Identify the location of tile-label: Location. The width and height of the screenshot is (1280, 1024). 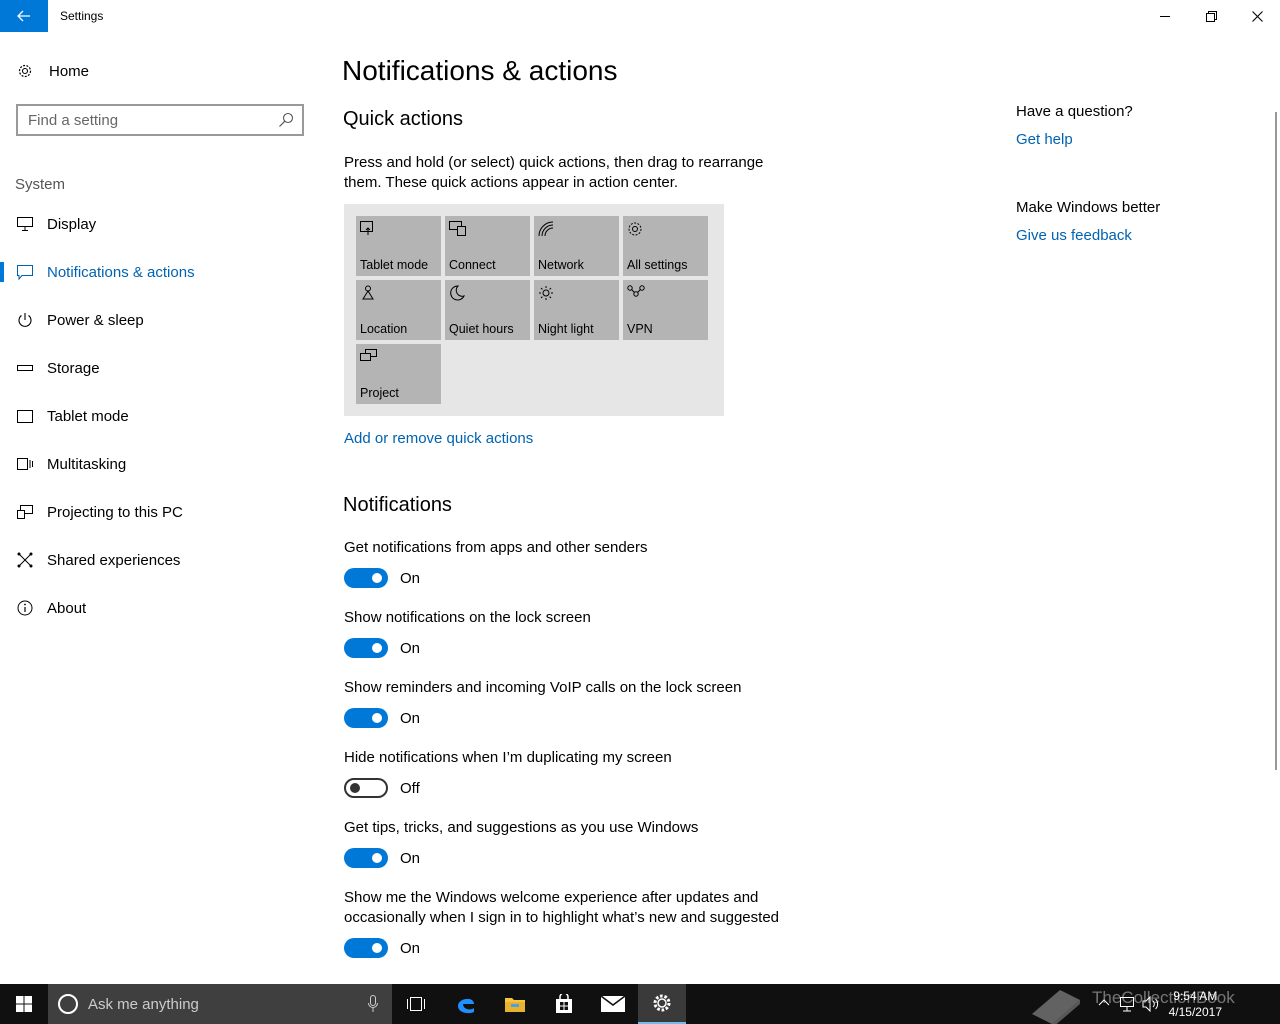
(384, 329).